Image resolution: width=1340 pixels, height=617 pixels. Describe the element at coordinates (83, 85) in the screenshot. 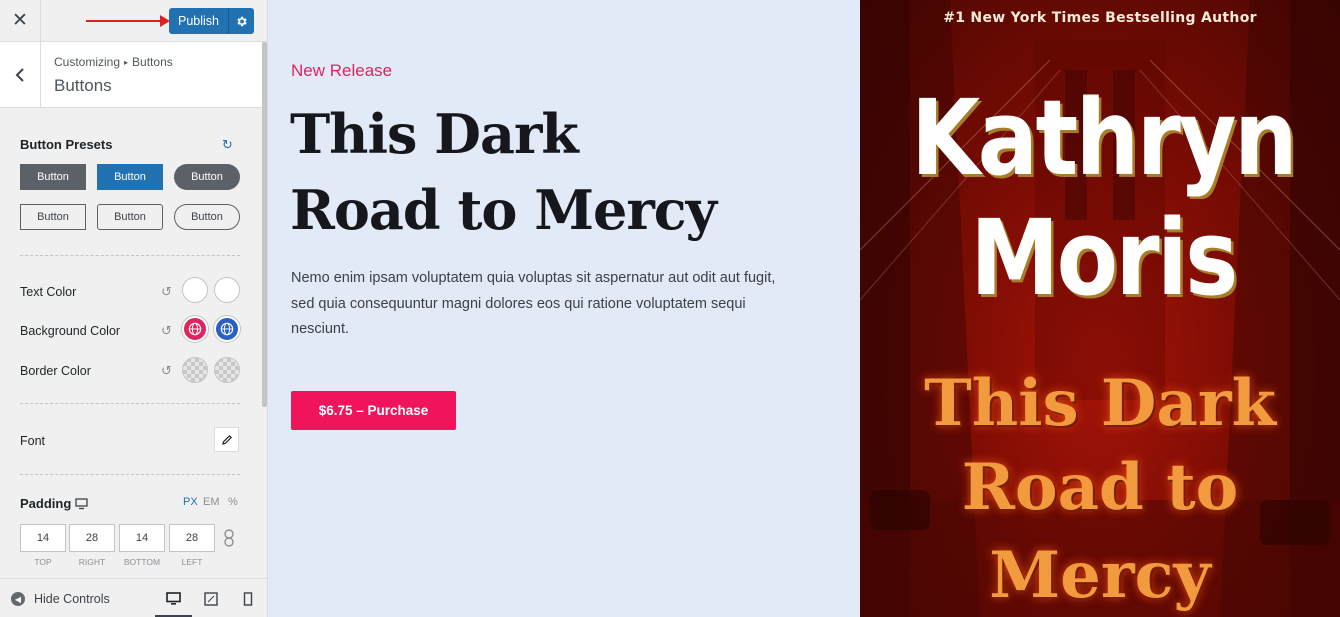

I see `section-title: Buttons` at that location.